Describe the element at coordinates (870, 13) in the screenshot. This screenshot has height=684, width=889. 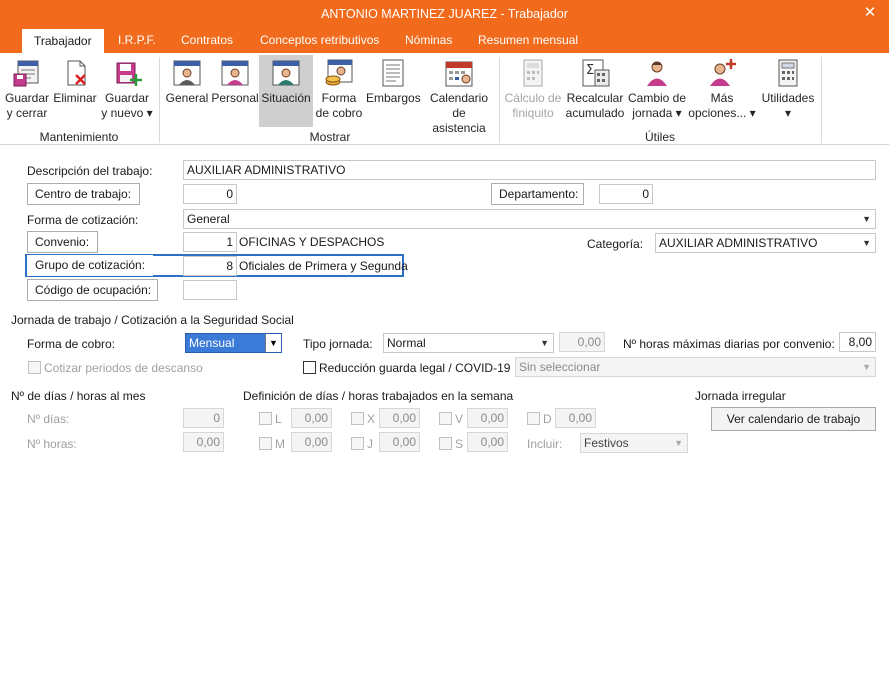
I see `close-icon: ✕` at that location.